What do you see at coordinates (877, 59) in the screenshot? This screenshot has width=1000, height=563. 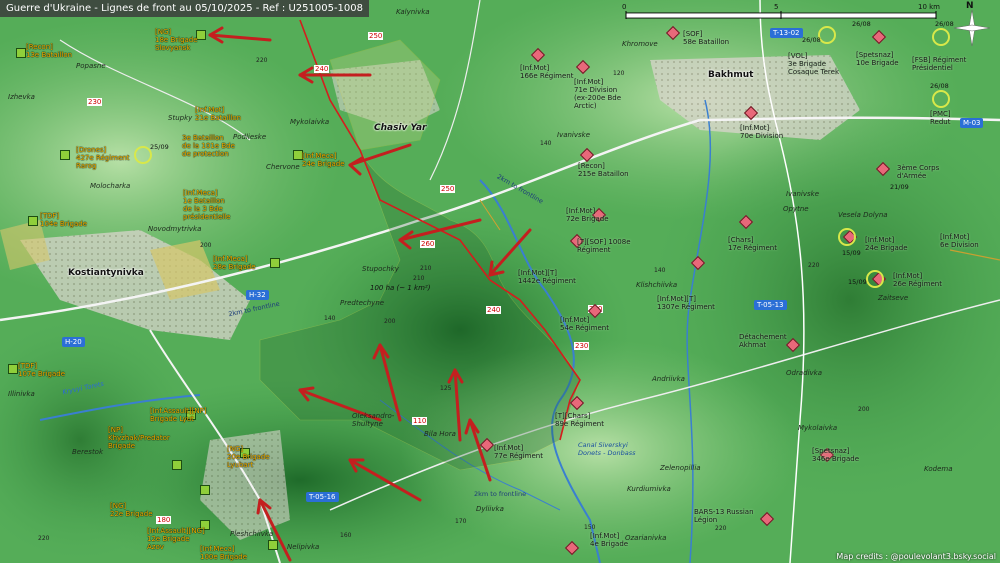 I see `russia-unit-label: [Spetsnaz] 10e Brigade` at bounding box center [877, 59].